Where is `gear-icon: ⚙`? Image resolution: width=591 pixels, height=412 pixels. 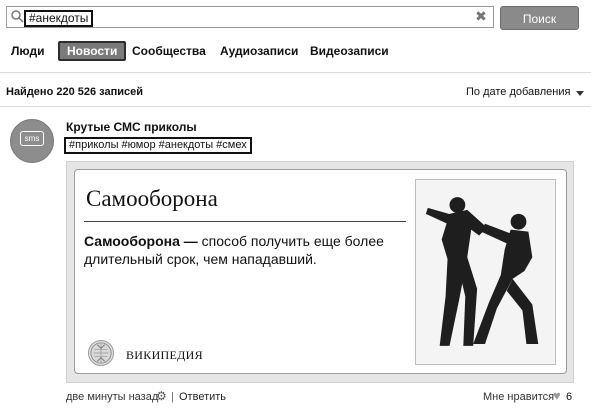
gear-icon: ⚙ is located at coordinates (162, 396).